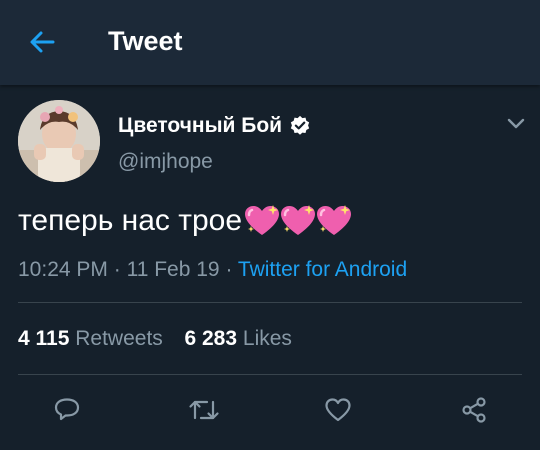 Image resolution: width=540 pixels, height=450 pixels. I want to click on tweet-options-button, so click(516, 124).